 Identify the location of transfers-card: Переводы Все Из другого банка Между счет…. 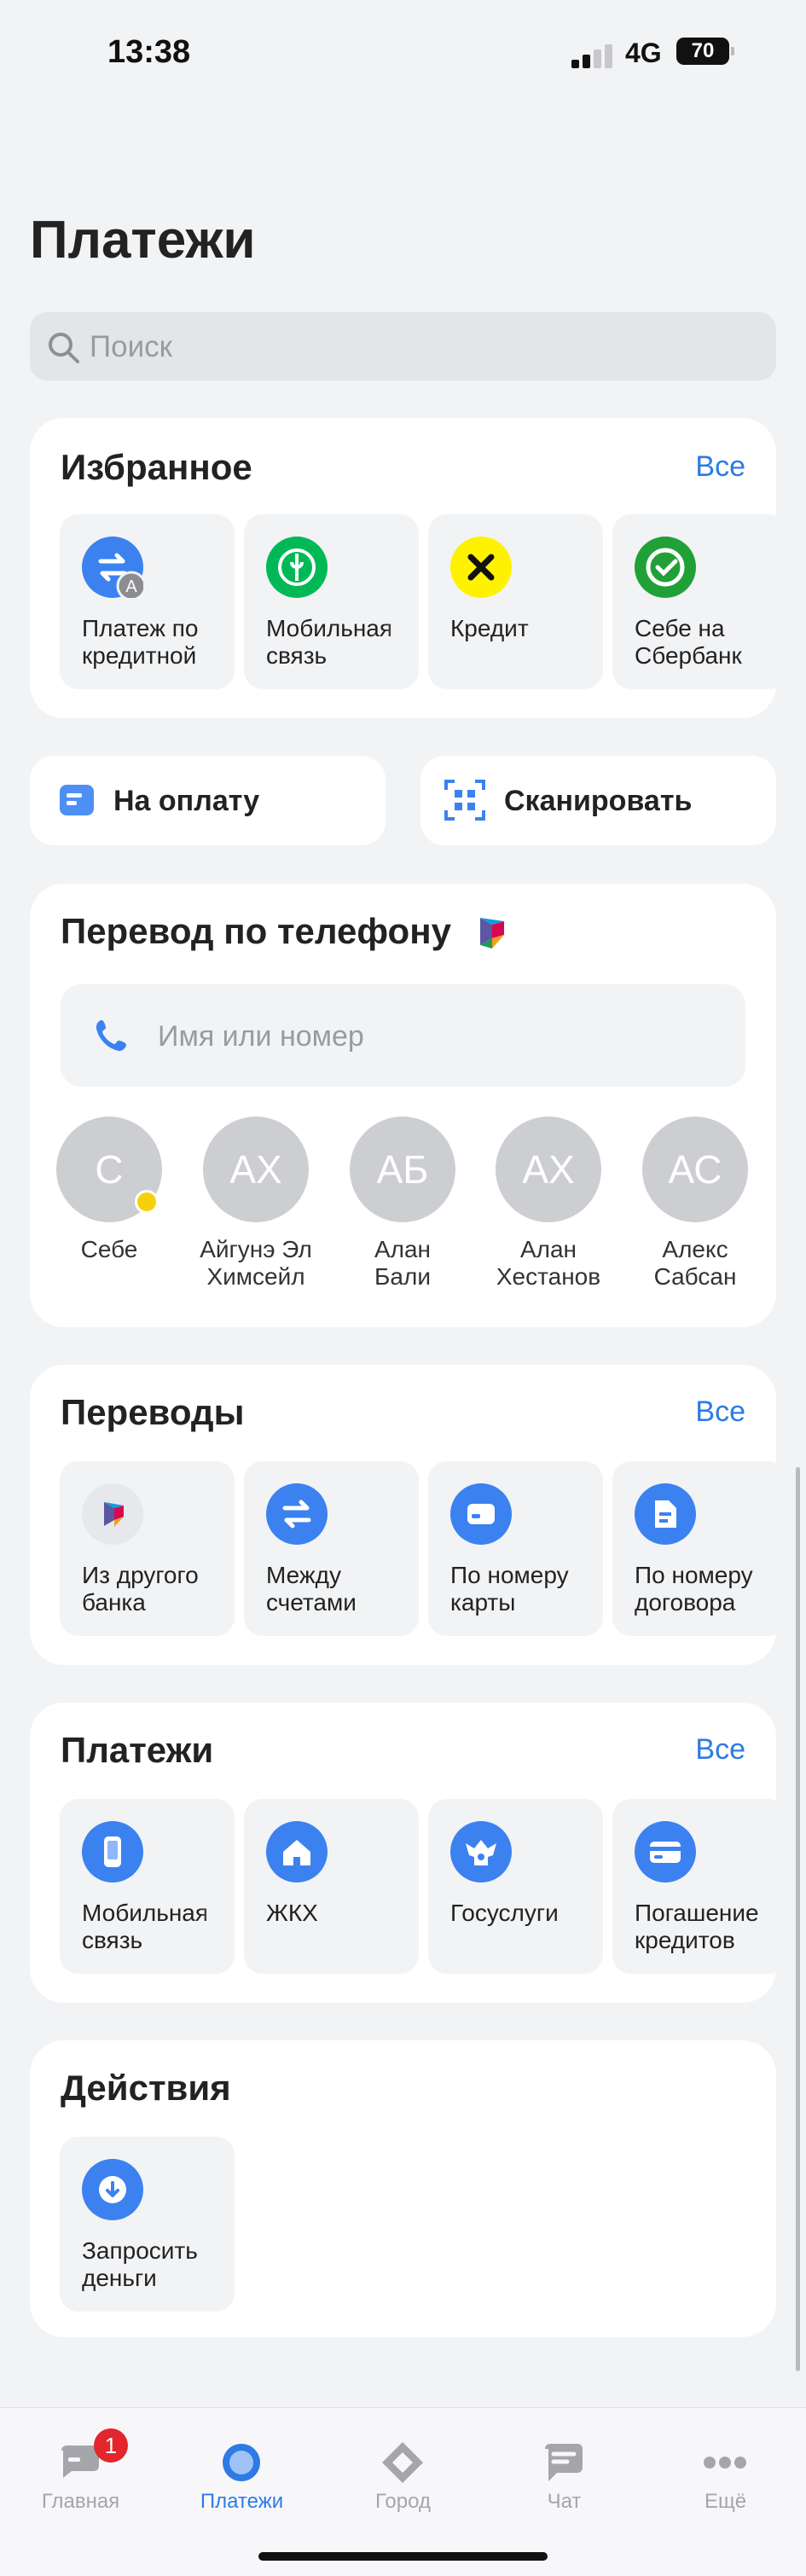
(403, 1515).